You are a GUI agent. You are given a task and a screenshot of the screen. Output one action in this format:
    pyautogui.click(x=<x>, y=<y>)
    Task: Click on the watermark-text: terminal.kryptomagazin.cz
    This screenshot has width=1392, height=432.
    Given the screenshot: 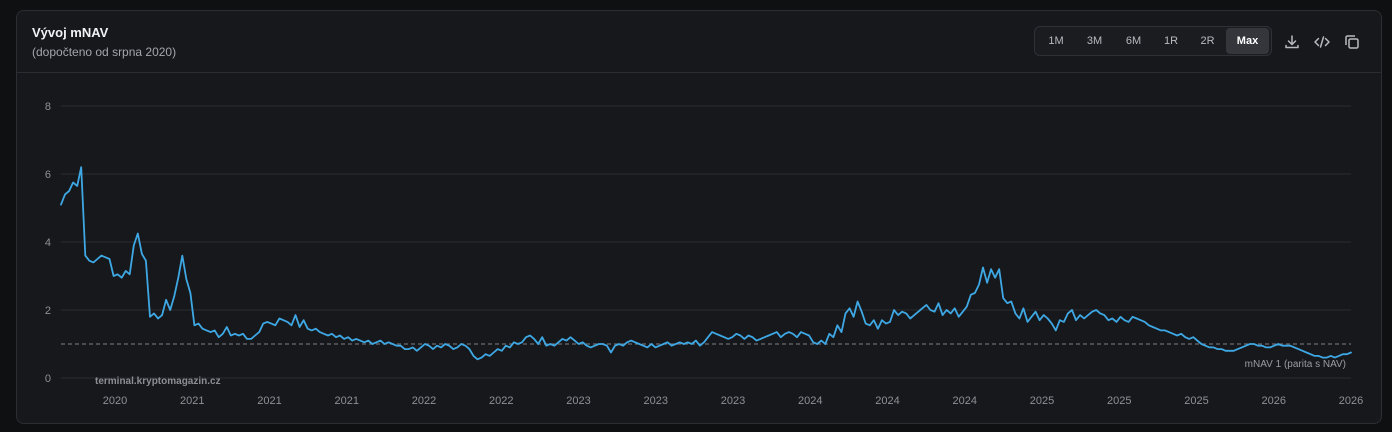 What is the action you would take?
    pyautogui.click(x=158, y=381)
    